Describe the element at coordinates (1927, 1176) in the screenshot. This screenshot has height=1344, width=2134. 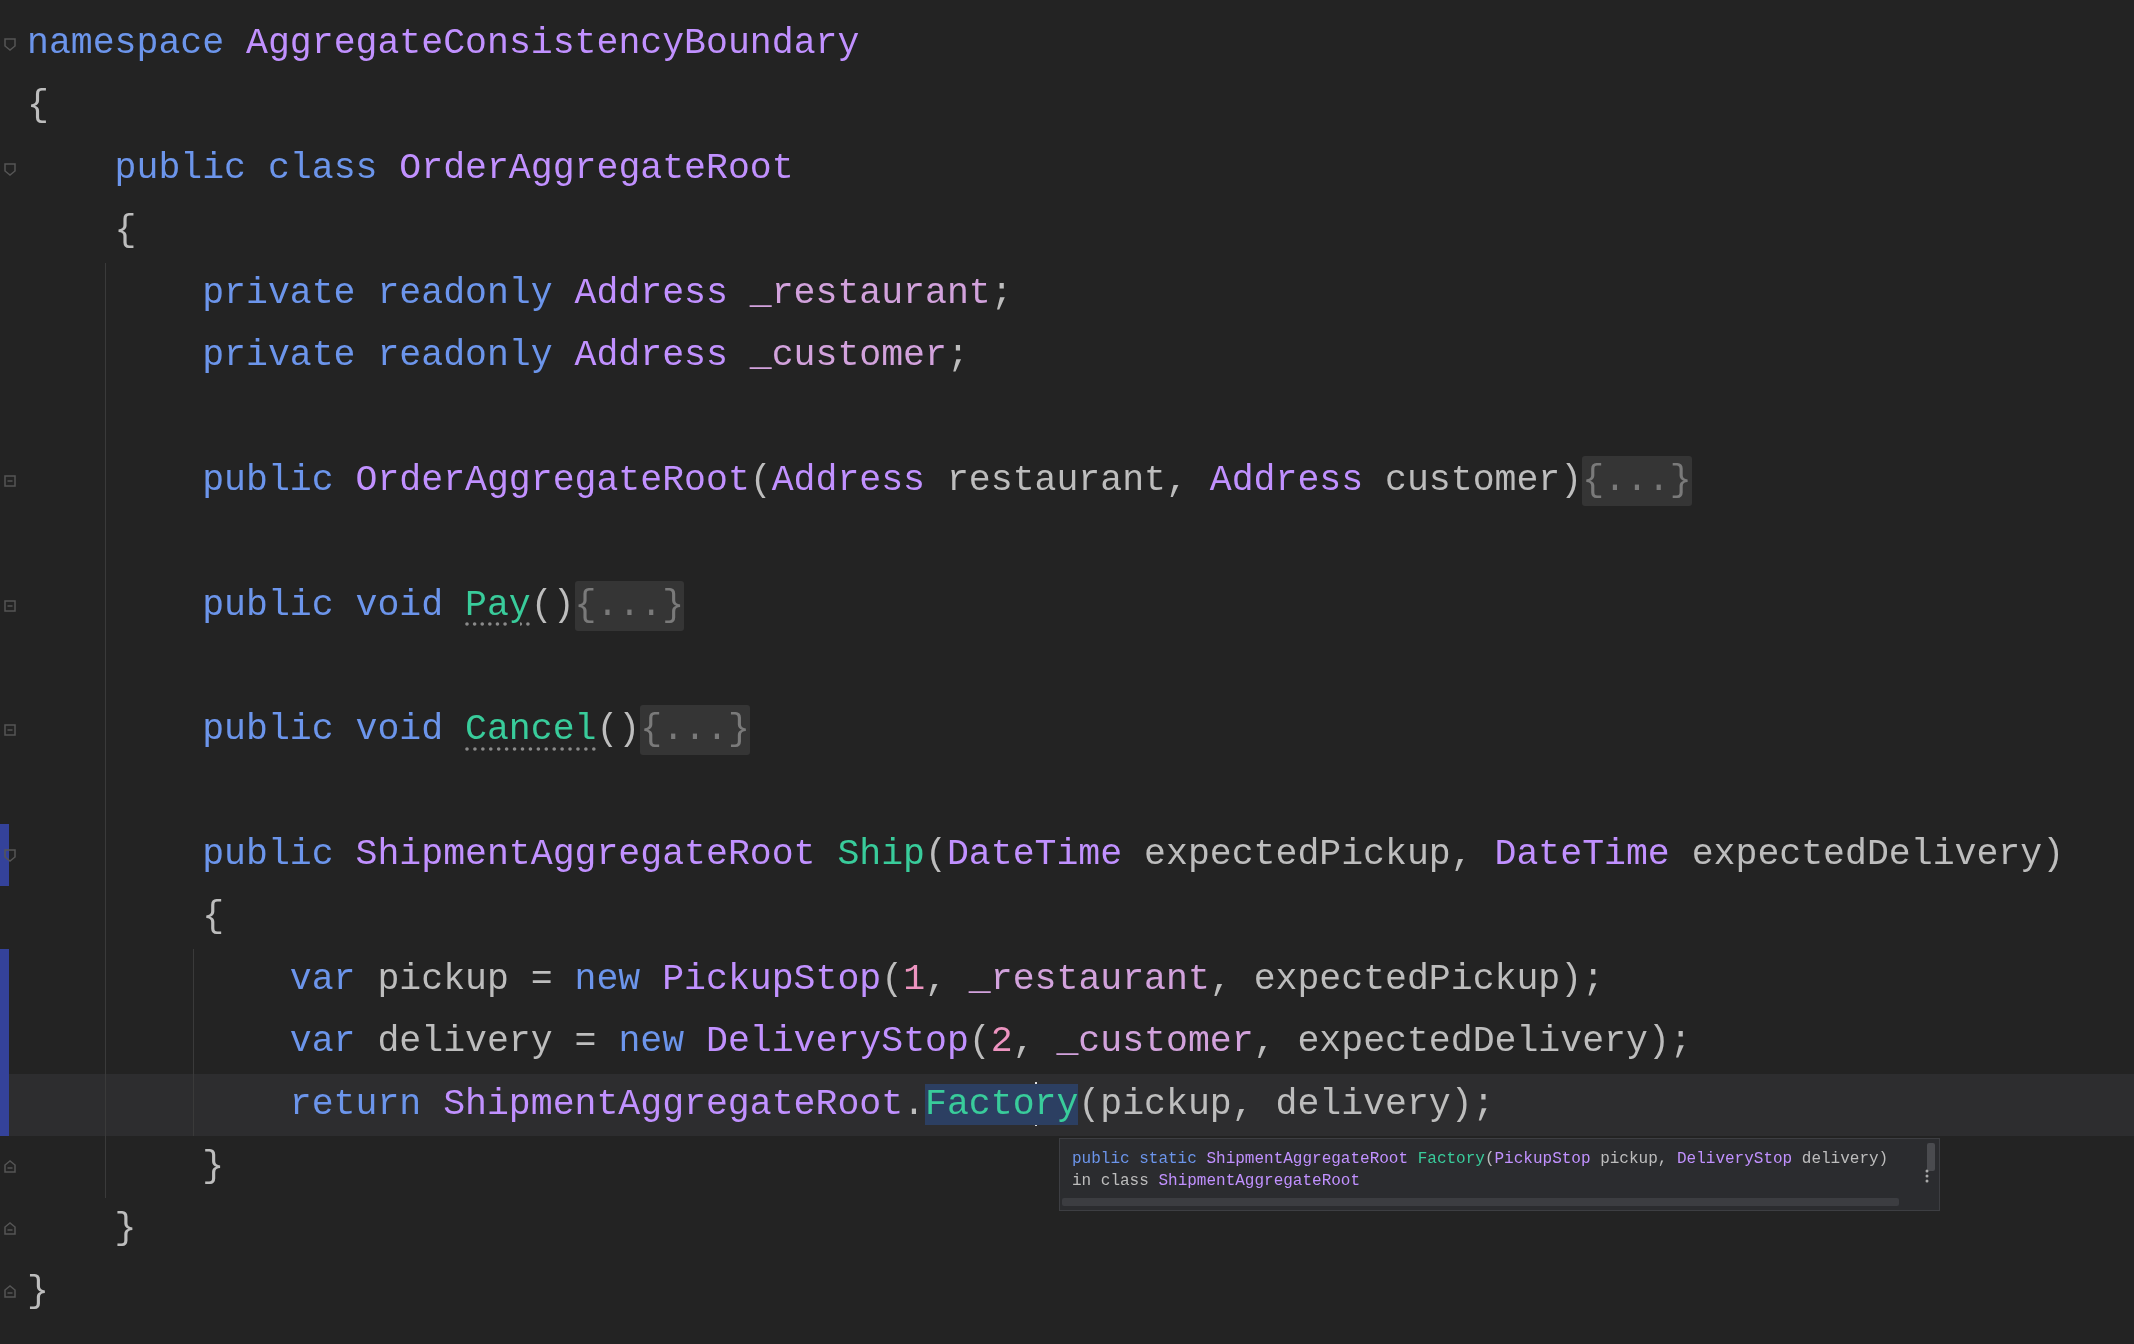
I see `more-icon` at that location.